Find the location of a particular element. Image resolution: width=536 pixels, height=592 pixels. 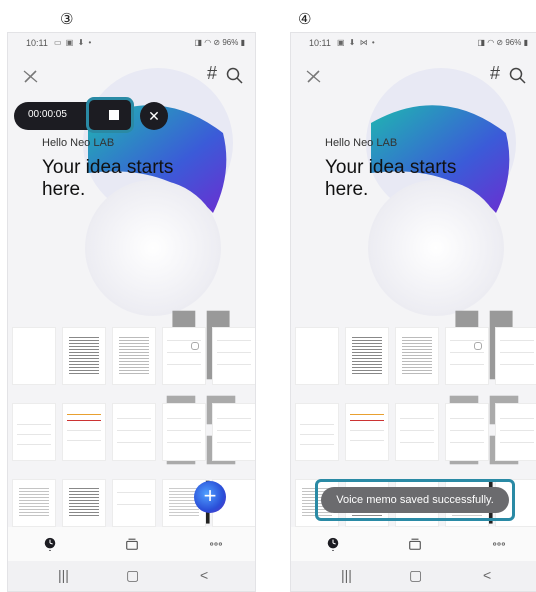

step-number-4: ④ is located at coordinates (305, 19).